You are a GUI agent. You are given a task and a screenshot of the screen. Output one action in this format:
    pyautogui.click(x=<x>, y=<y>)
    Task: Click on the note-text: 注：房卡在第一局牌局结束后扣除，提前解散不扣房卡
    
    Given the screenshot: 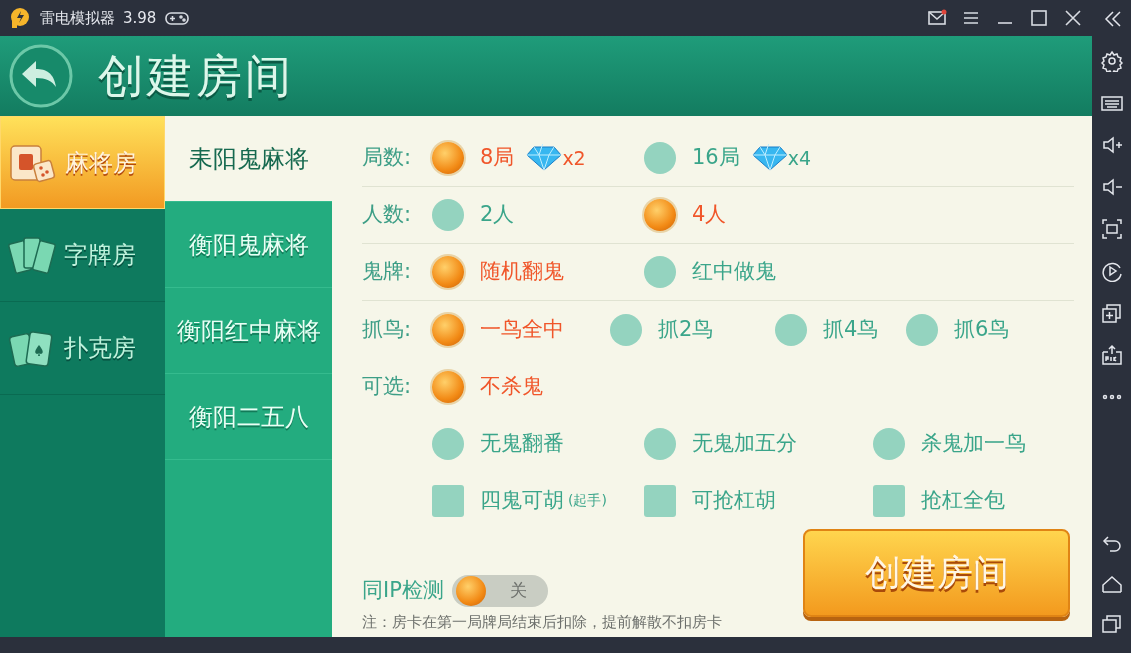 What is the action you would take?
    pyautogui.click(x=542, y=622)
    